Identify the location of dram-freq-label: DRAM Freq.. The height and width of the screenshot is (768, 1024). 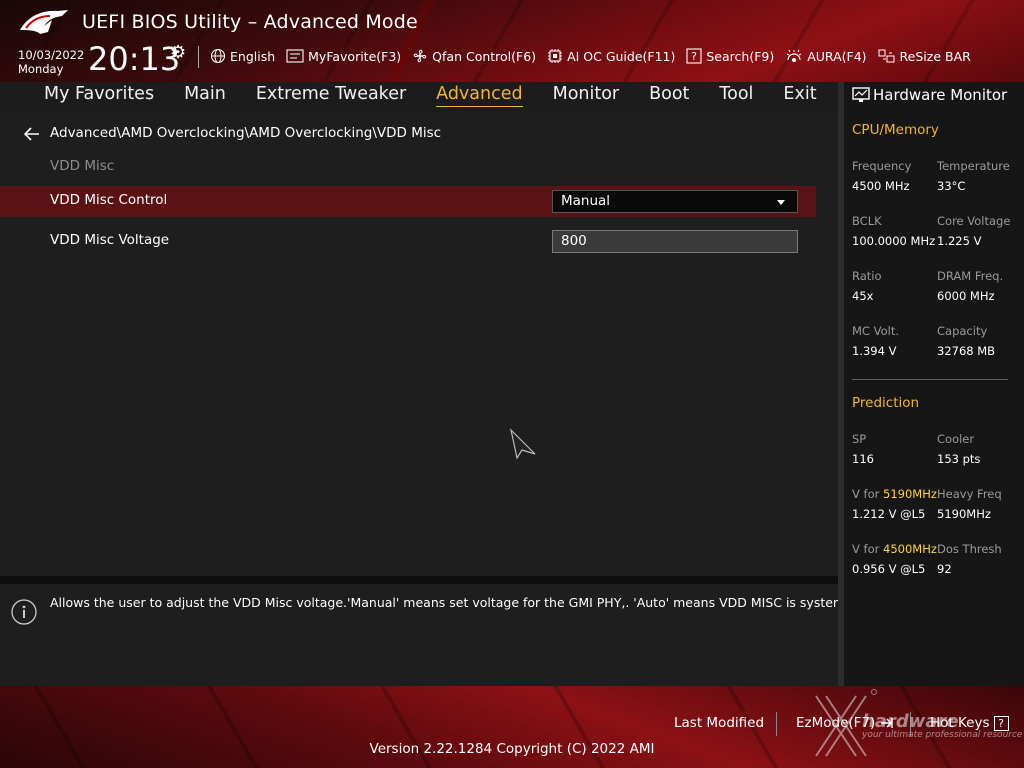
(970, 276).